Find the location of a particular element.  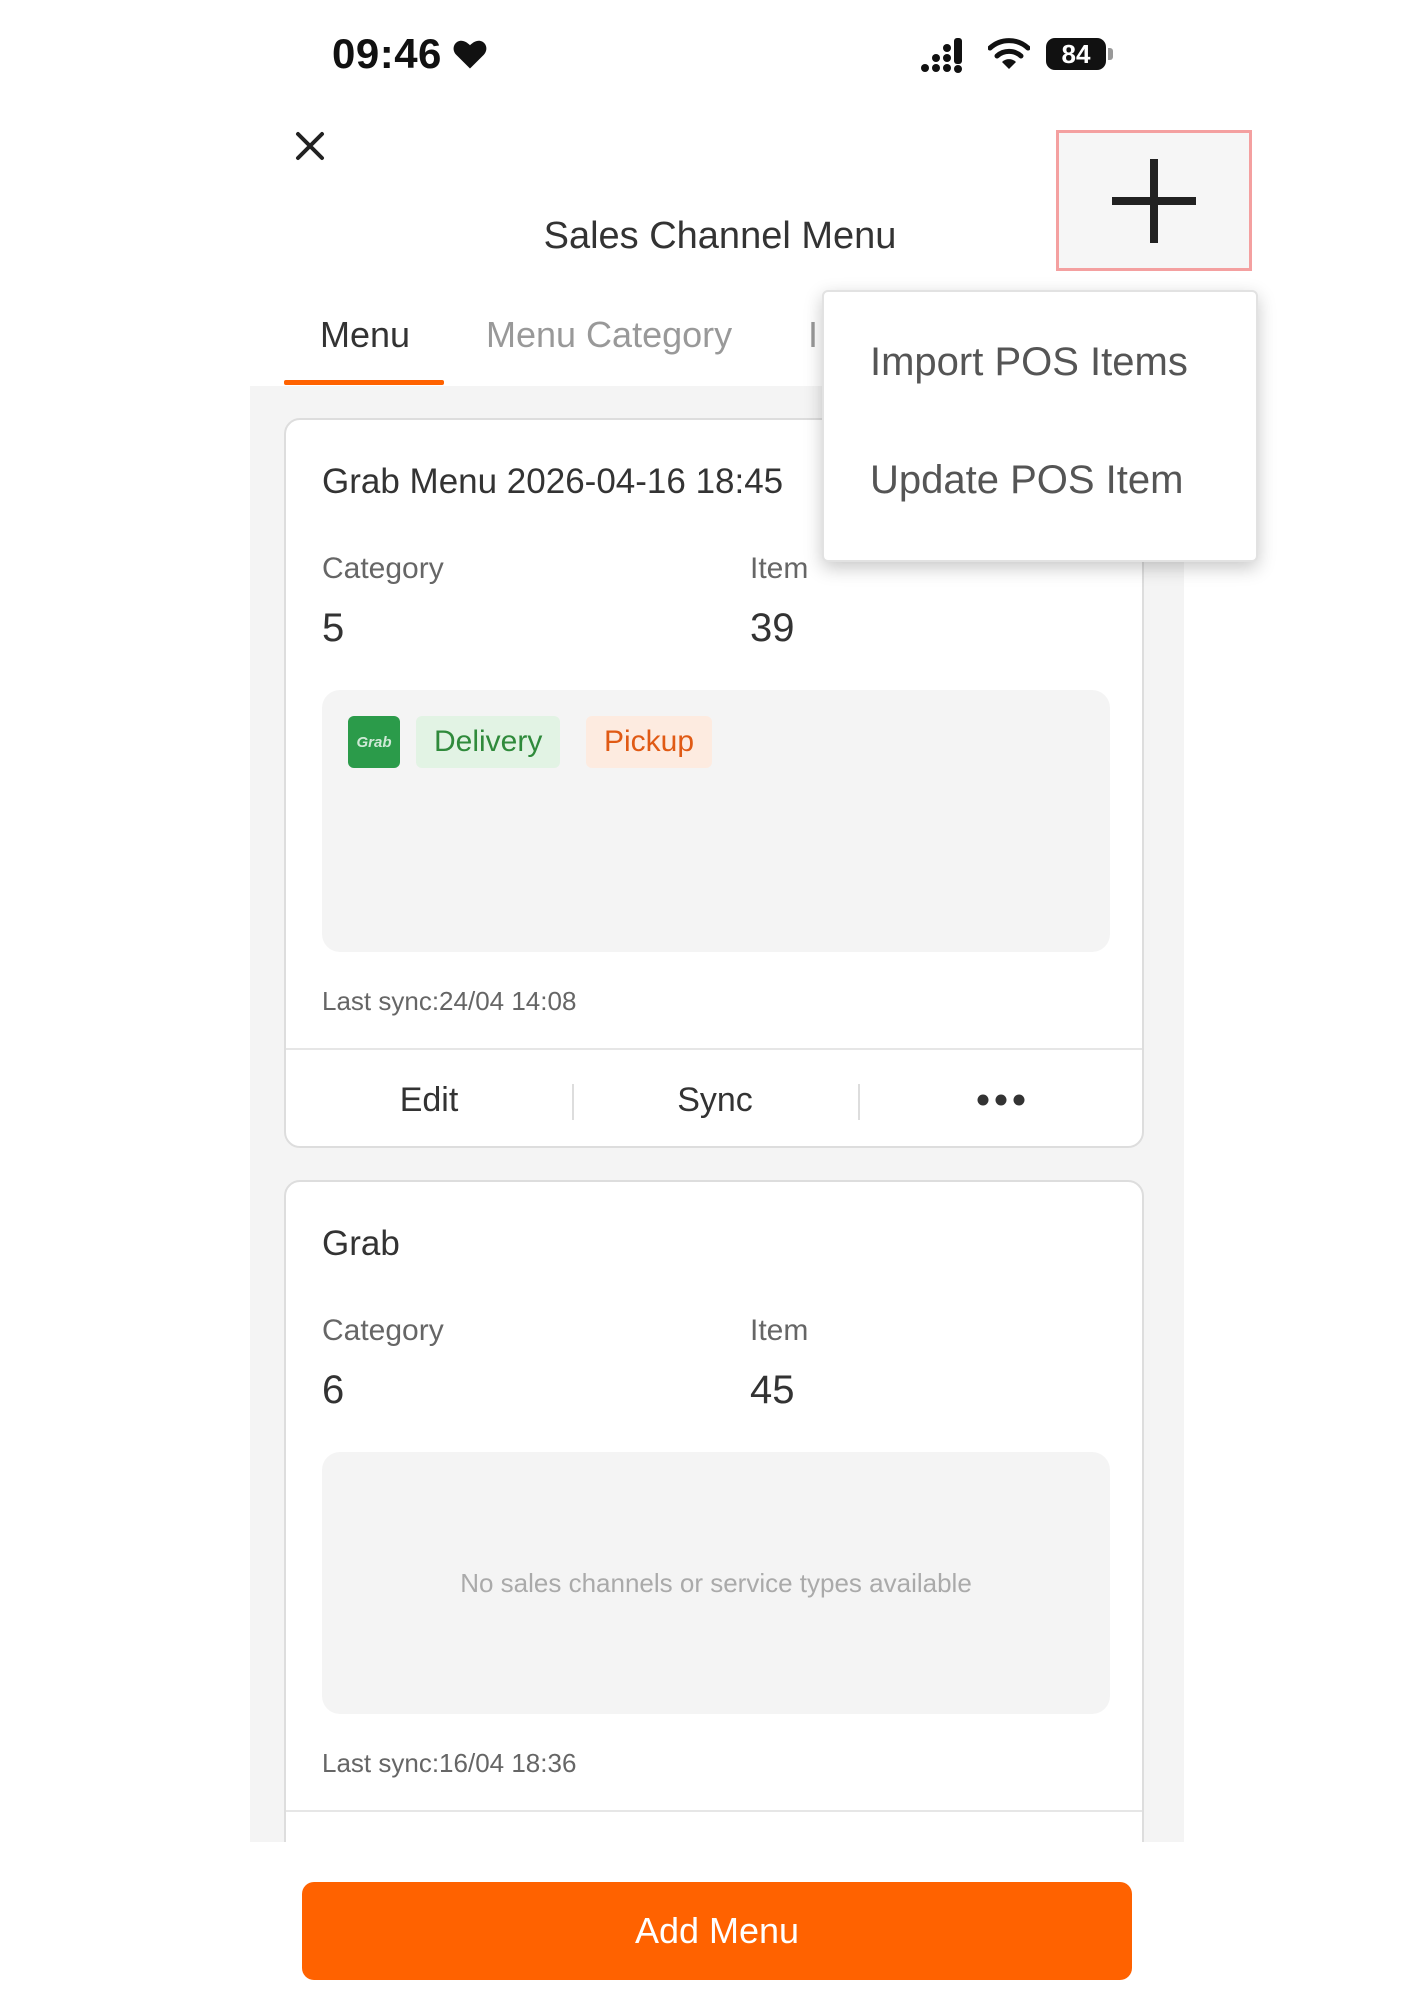

close-icon is located at coordinates (310, 146).